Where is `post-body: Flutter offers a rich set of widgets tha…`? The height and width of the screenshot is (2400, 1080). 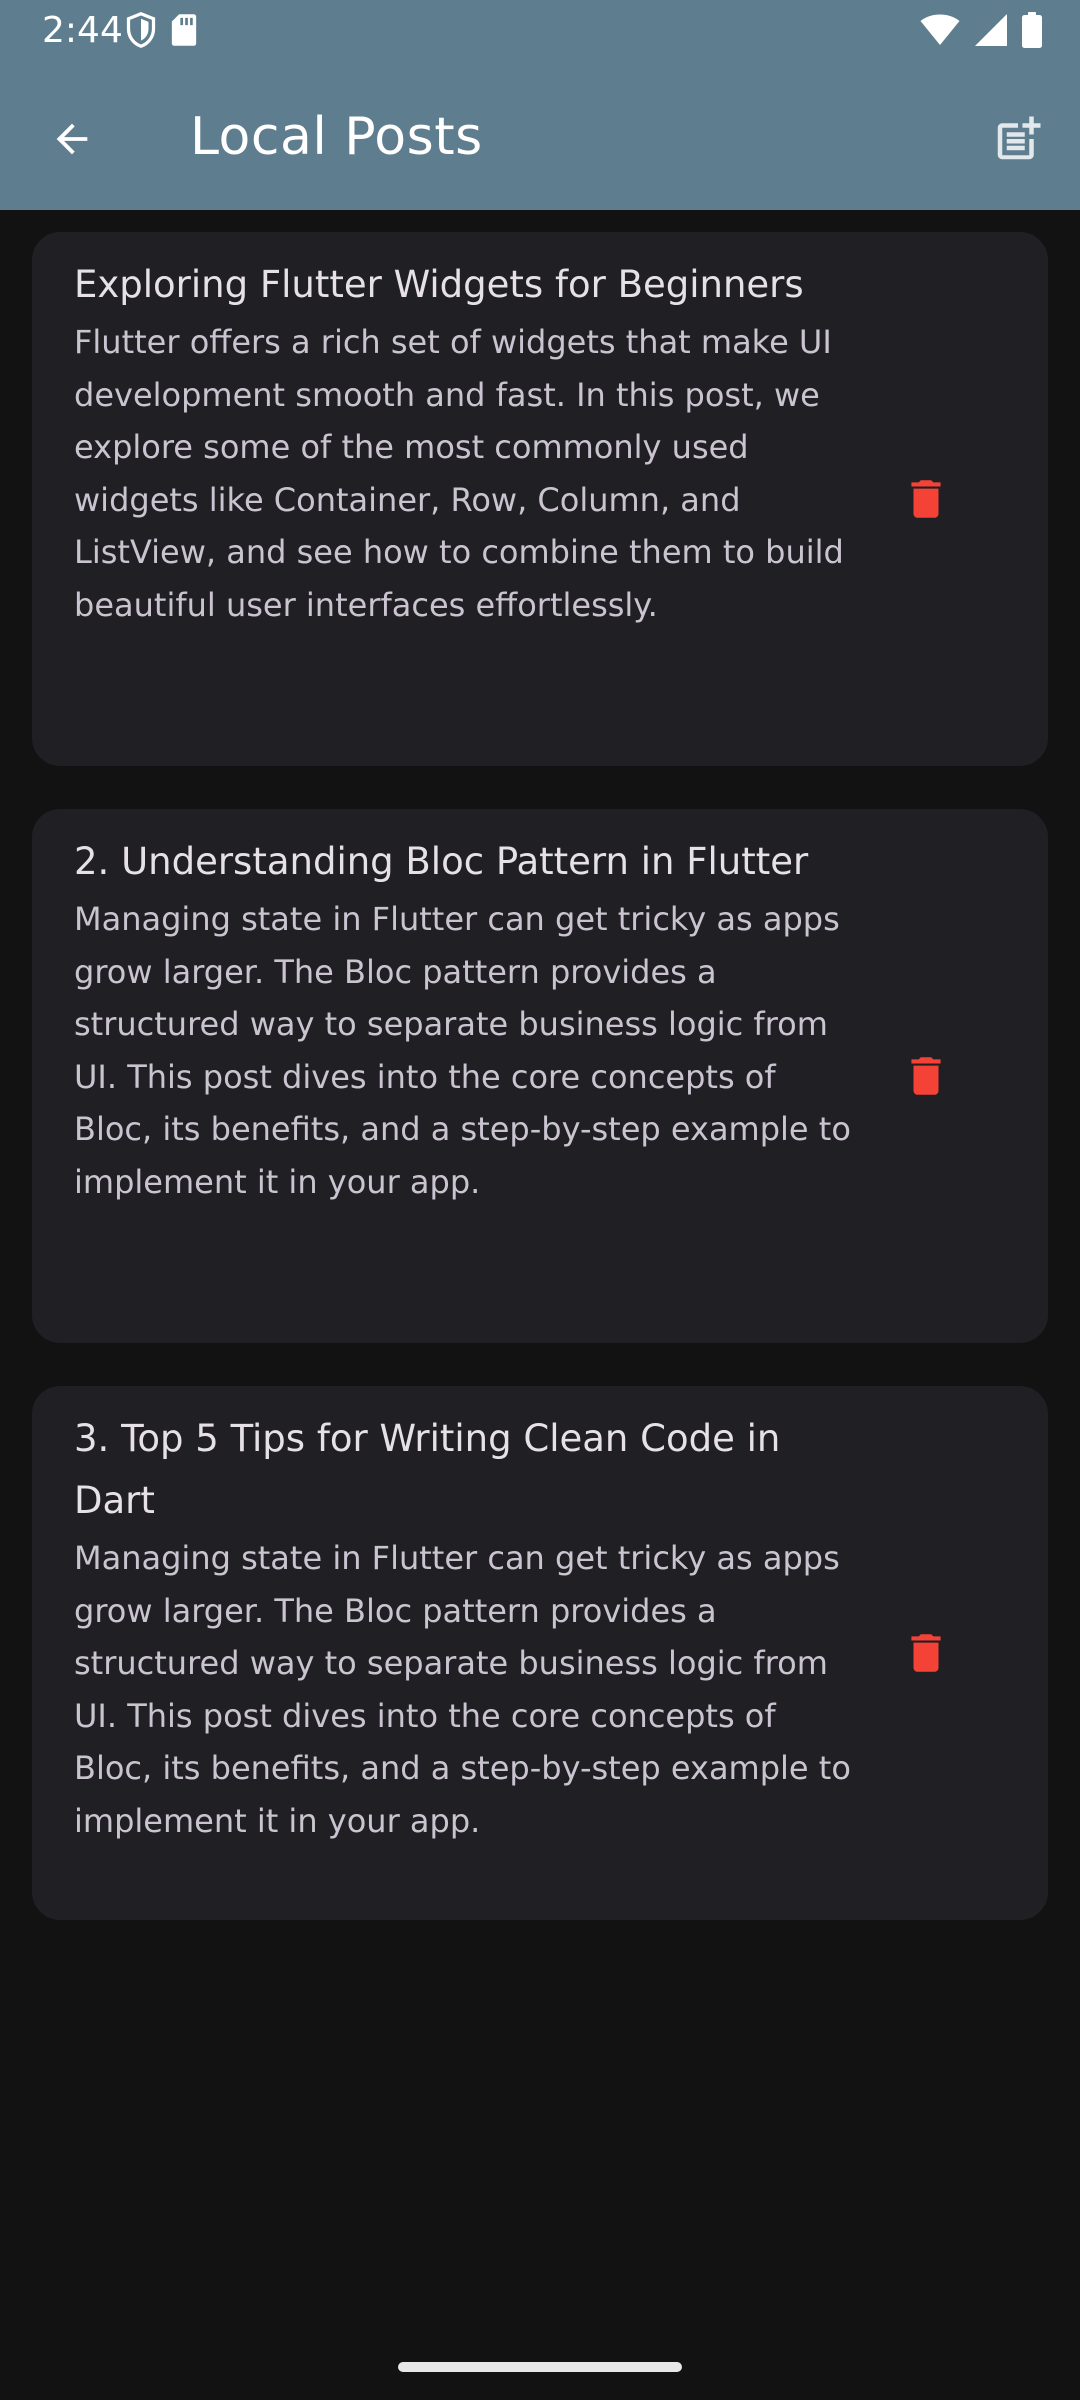 post-body: Flutter offers a rich set of widgets tha… is located at coordinates (459, 473).